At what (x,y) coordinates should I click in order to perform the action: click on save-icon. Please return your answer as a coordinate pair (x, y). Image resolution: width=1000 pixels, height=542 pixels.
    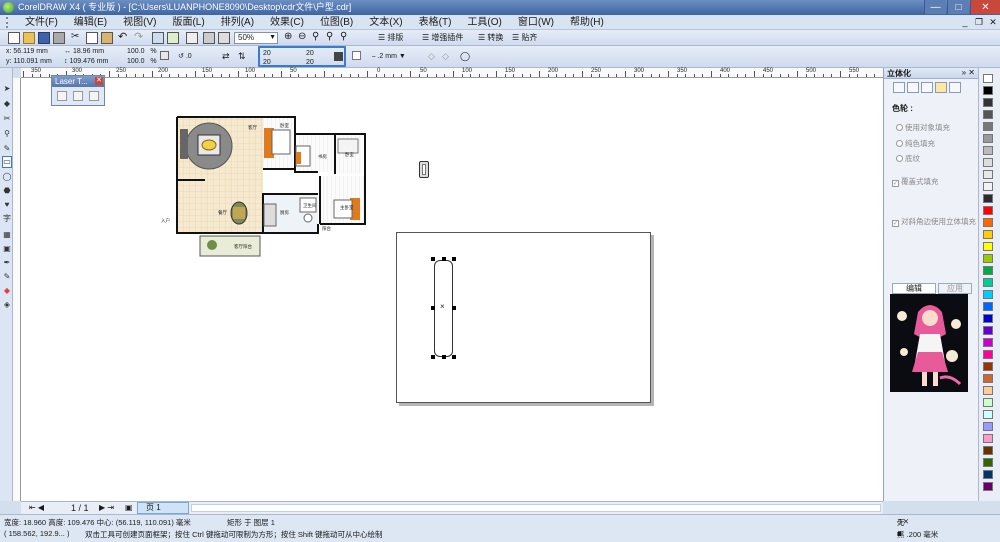
    Looking at the image, I should click on (44, 38).